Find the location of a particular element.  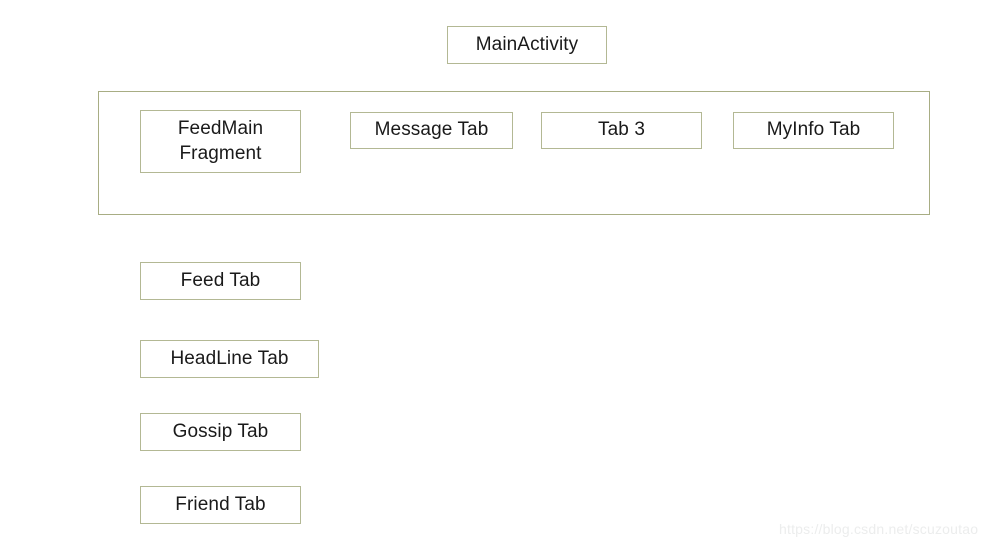

node-myinfo-tab: MyInfo Tab is located at coordinates (813, 130).